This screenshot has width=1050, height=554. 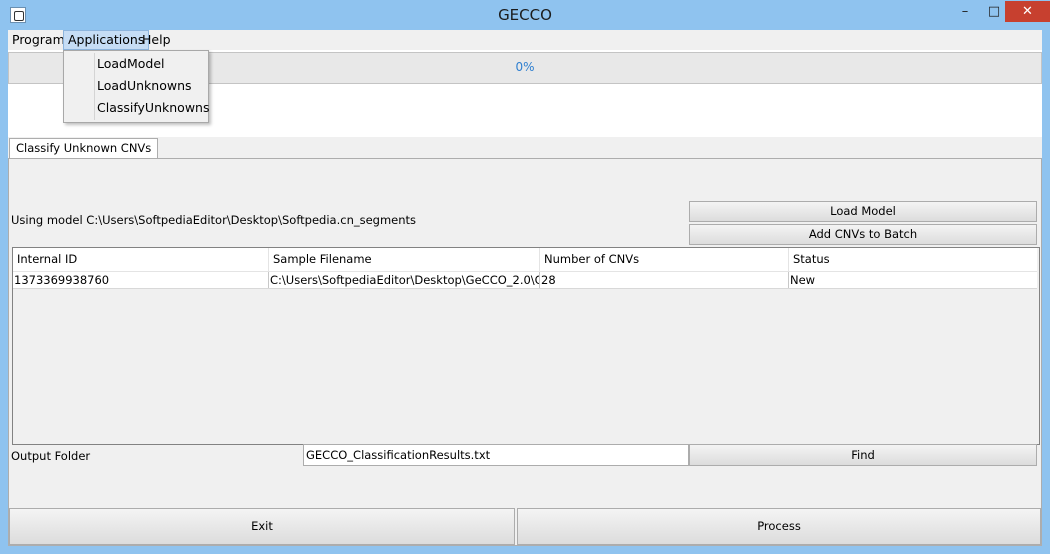 I want to click on column-header-sample-filename: Sample Filename, so click(x=404, y=259).